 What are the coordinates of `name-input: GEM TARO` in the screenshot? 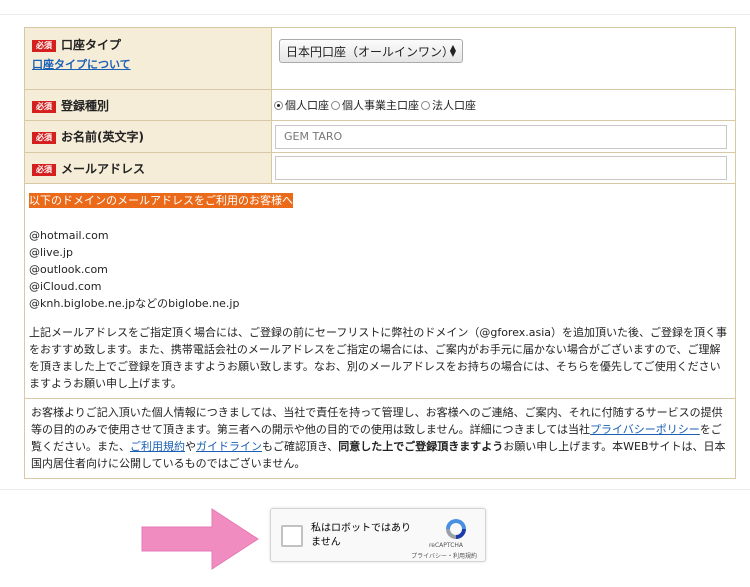 It's located at (501, 136).